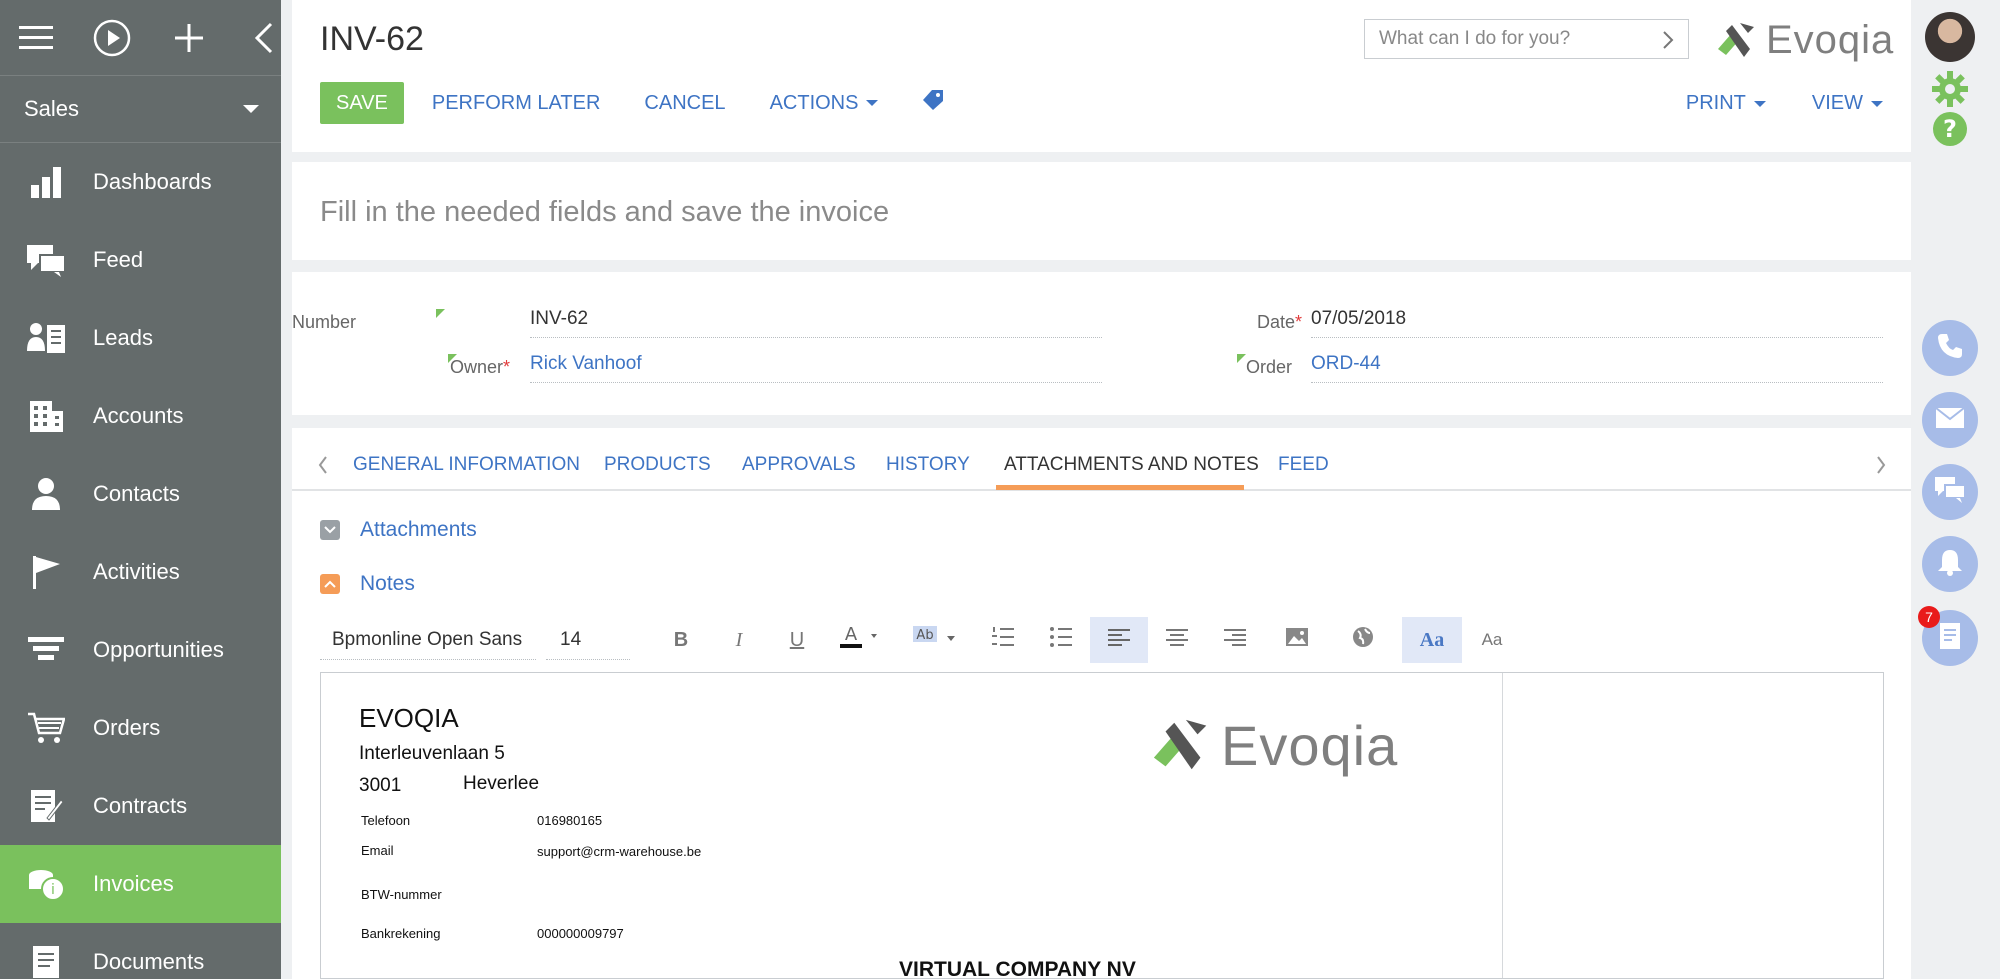 The height and width of the screenshot is (979, 2000). Describe the element at coordinates (1131, 465) in the screenshot. I see `tab-attachments-and-notes: ATTACHMENTS AND NOTES` at that location.